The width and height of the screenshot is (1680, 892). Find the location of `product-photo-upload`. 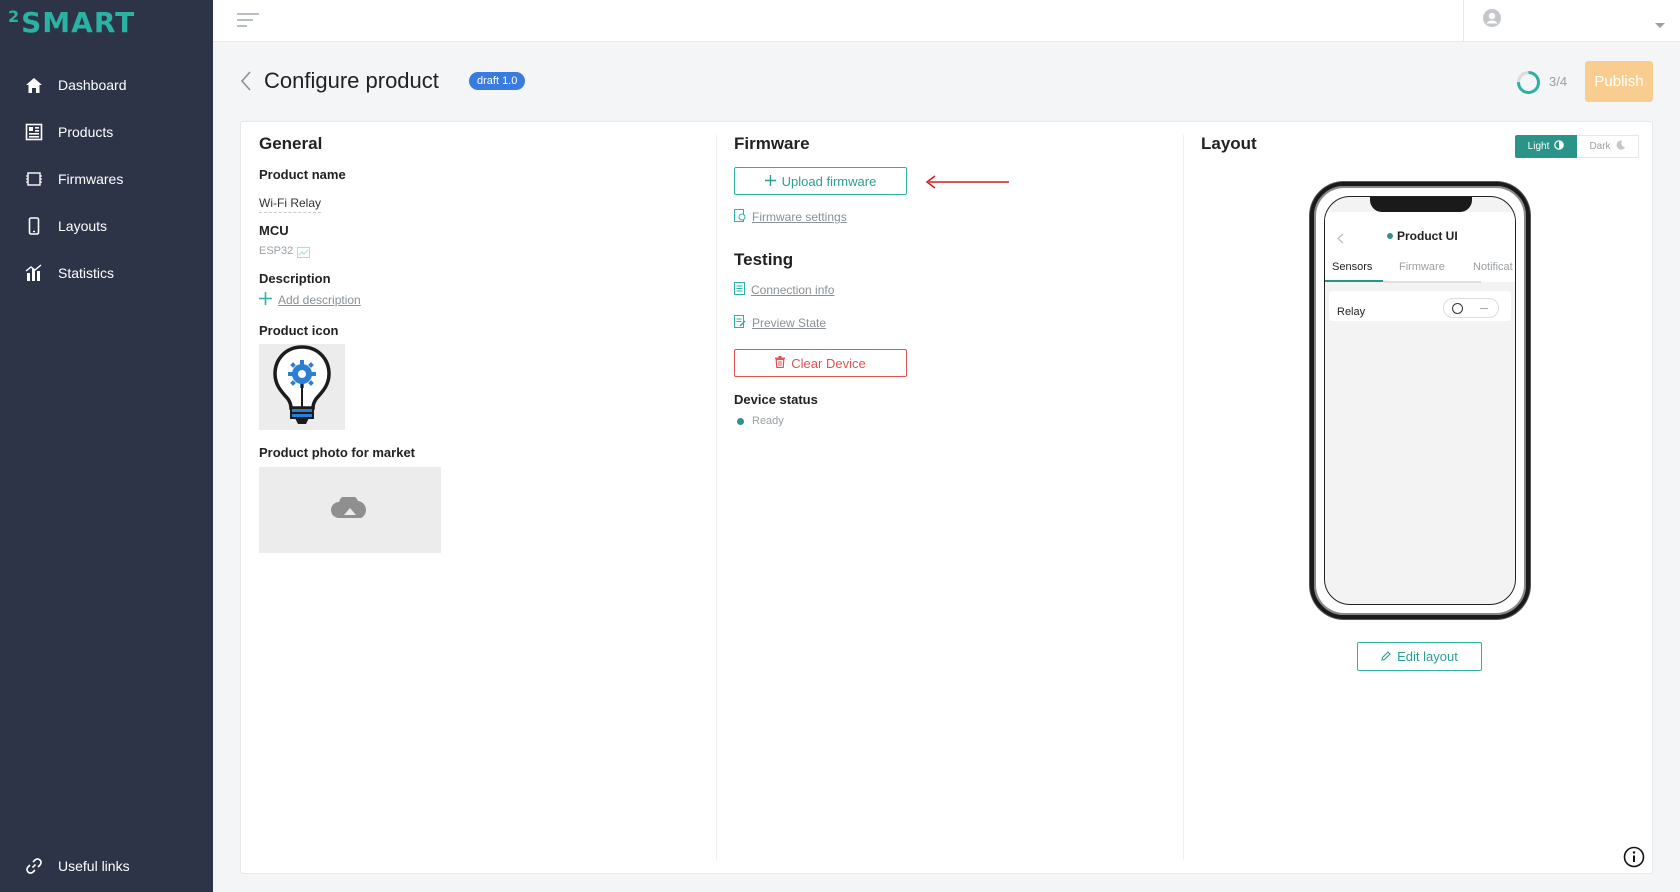

product-photo-upload is located at coordinates (350, 510).